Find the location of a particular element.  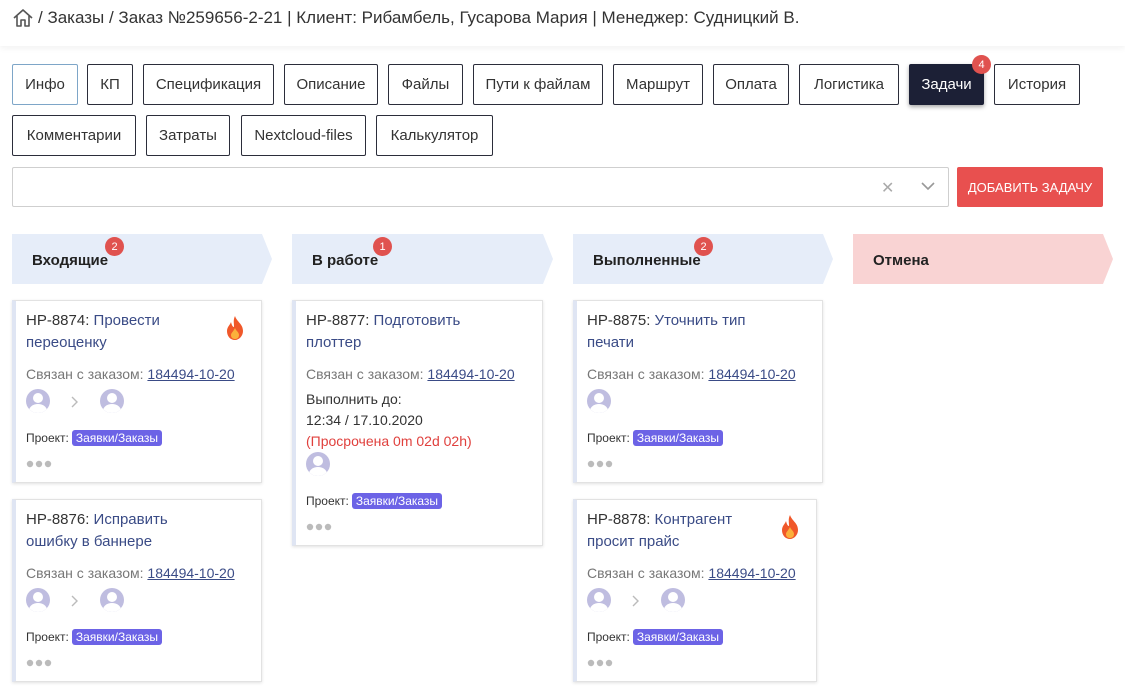

tasks-count-badge: 4 is located at coordinates (981, 64).